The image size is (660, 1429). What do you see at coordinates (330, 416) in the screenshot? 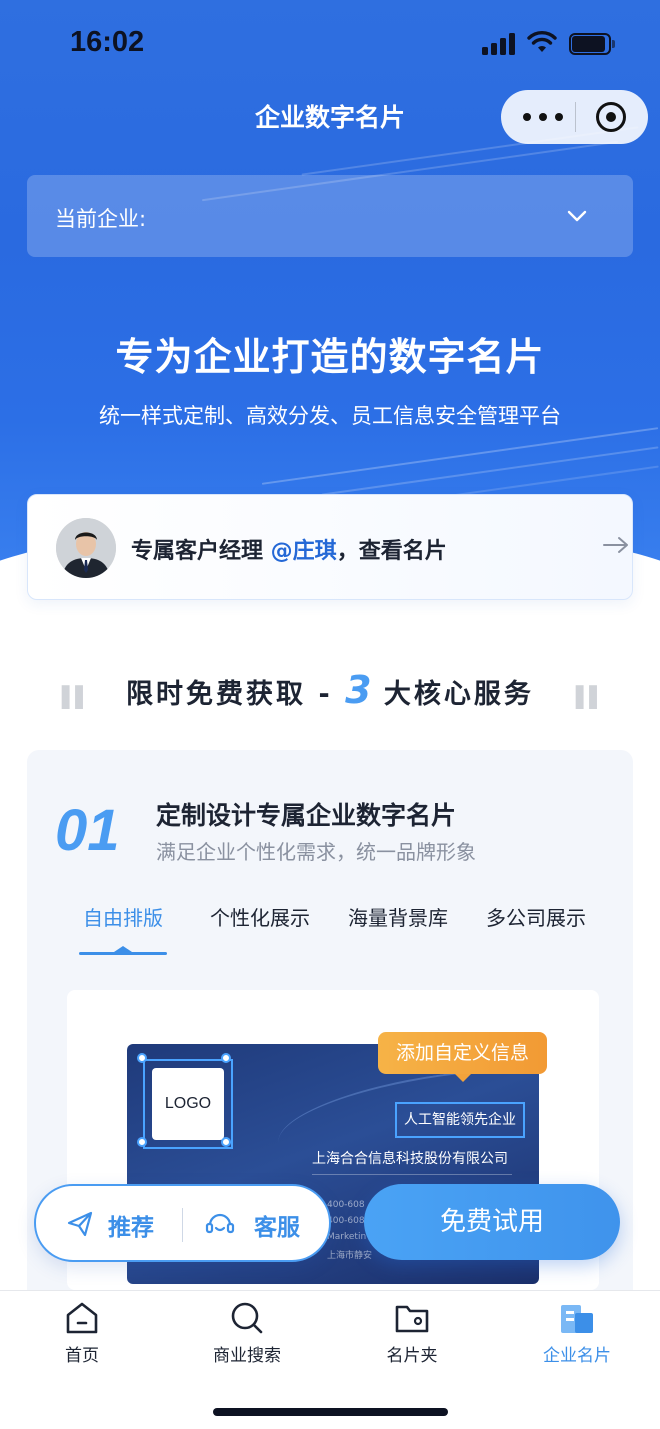
I see `hero-subtitle: 统一样式定制、高效分发、员工信息安全管理平台` at bounding box center [330, 416].